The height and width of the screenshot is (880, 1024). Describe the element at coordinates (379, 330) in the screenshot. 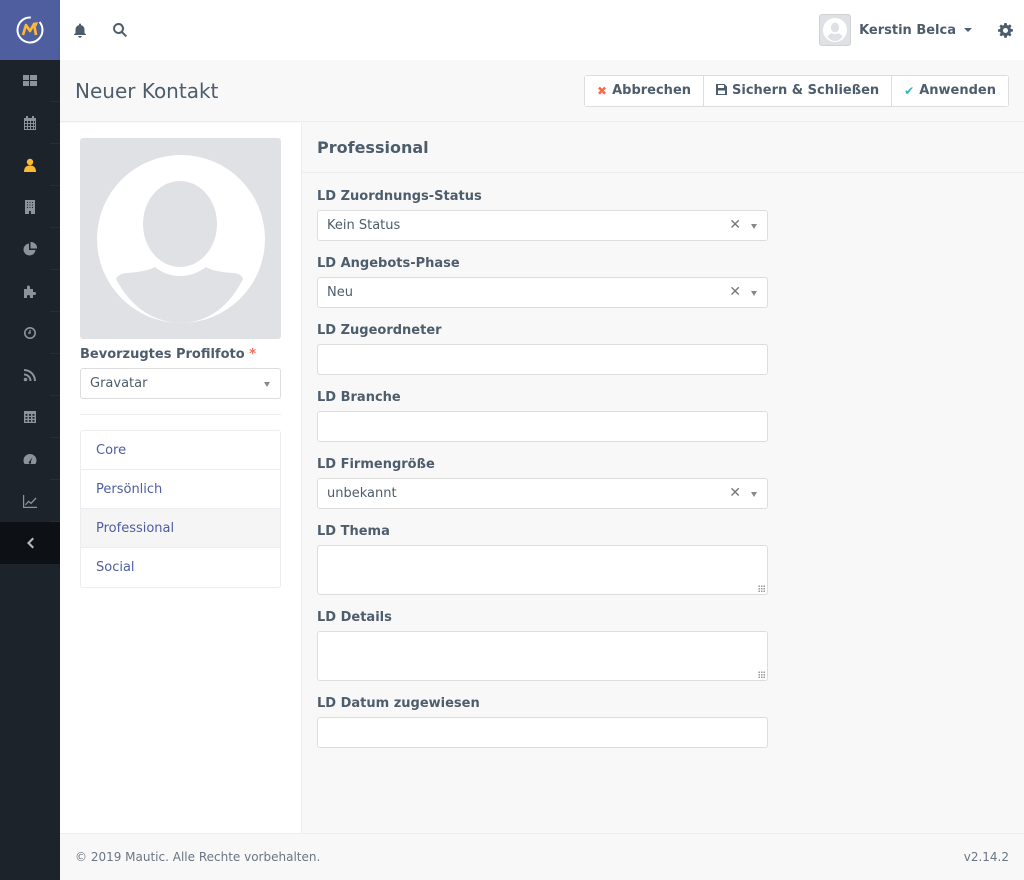

I see `zugeordneter-label: LD Zugeordneter` at that location.